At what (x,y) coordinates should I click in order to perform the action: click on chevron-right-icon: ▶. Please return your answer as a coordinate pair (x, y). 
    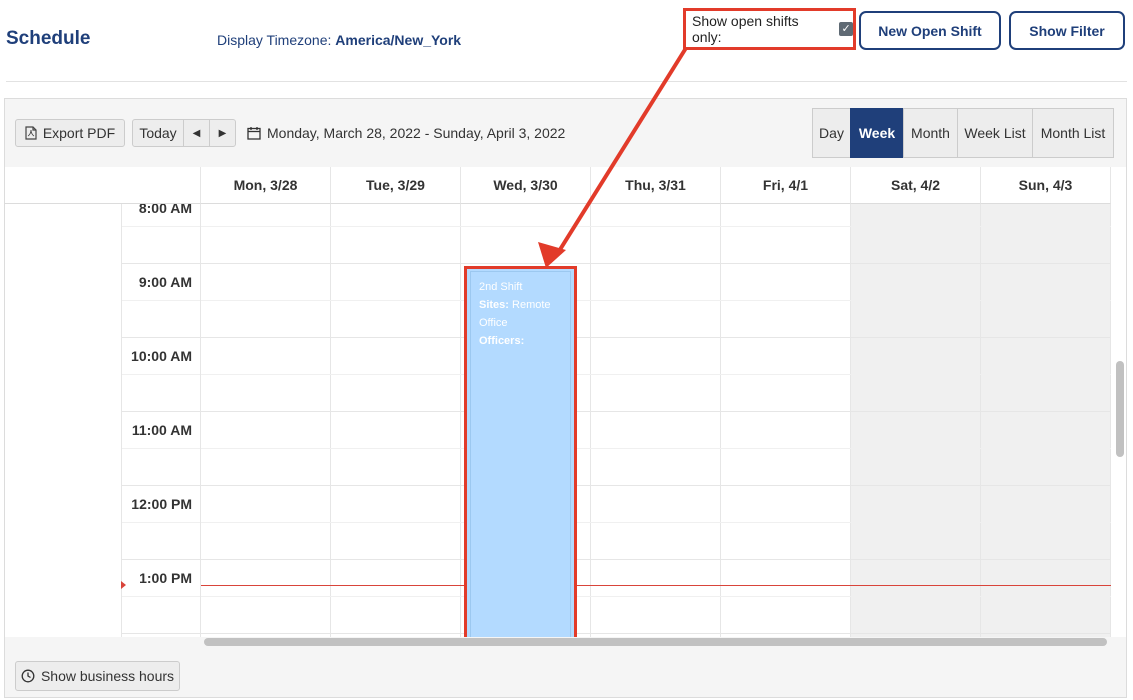
    Looking at the image, I should click on (222, 133).